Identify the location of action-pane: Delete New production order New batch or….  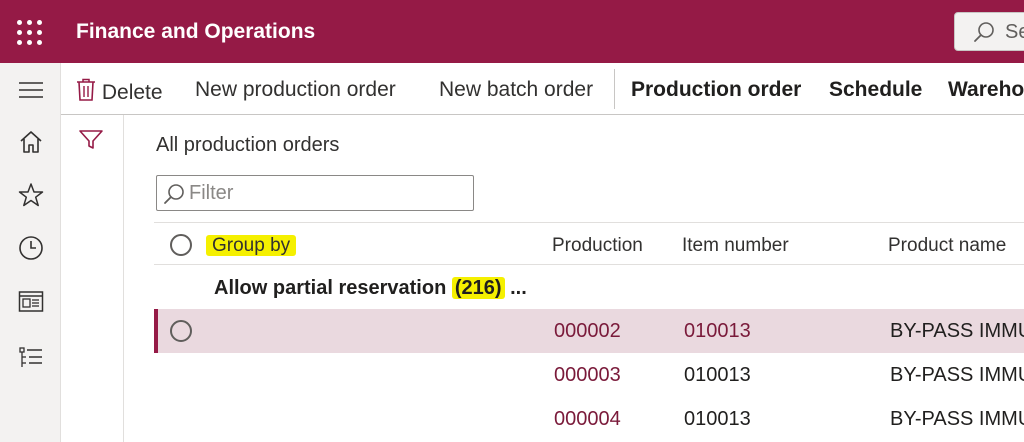
(542, 89).